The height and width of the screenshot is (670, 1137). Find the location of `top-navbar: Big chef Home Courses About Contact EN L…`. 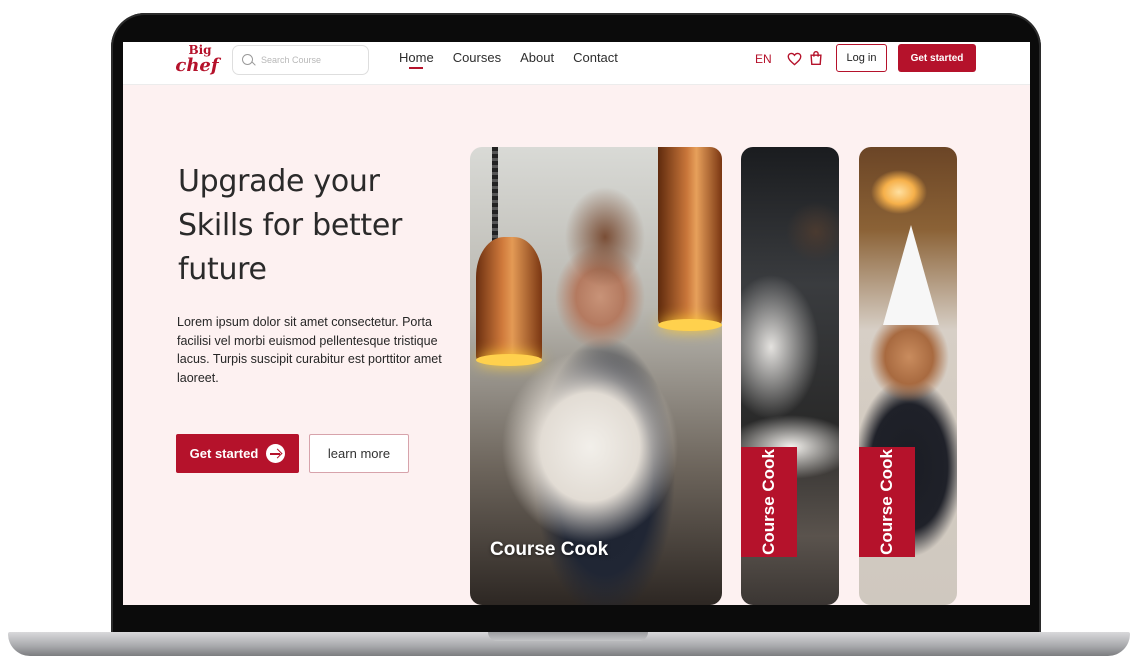

top-navbar: Big chef Home Courses About Contact EN L… is located at coordinates (576, 63).